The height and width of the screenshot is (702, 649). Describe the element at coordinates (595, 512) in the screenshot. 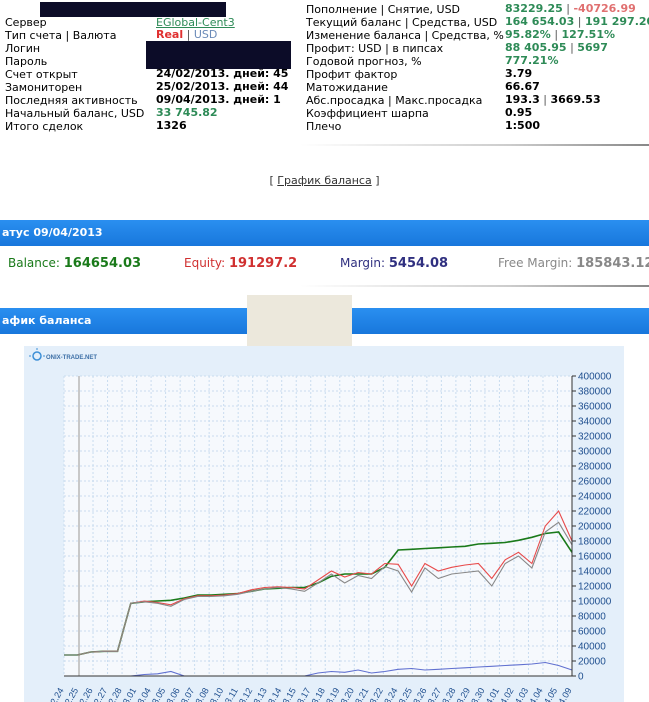

I see `y-tick-label: 220000` at that location.